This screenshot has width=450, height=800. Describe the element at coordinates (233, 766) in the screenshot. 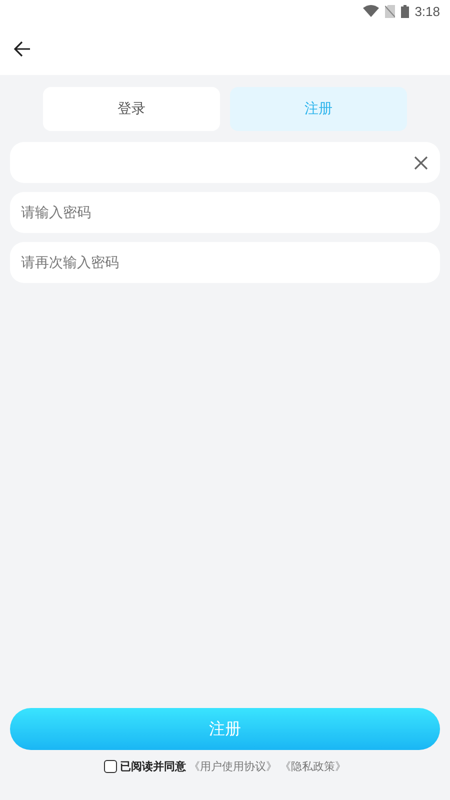

I see `policy-link: 《用户使用协议》` at that location.